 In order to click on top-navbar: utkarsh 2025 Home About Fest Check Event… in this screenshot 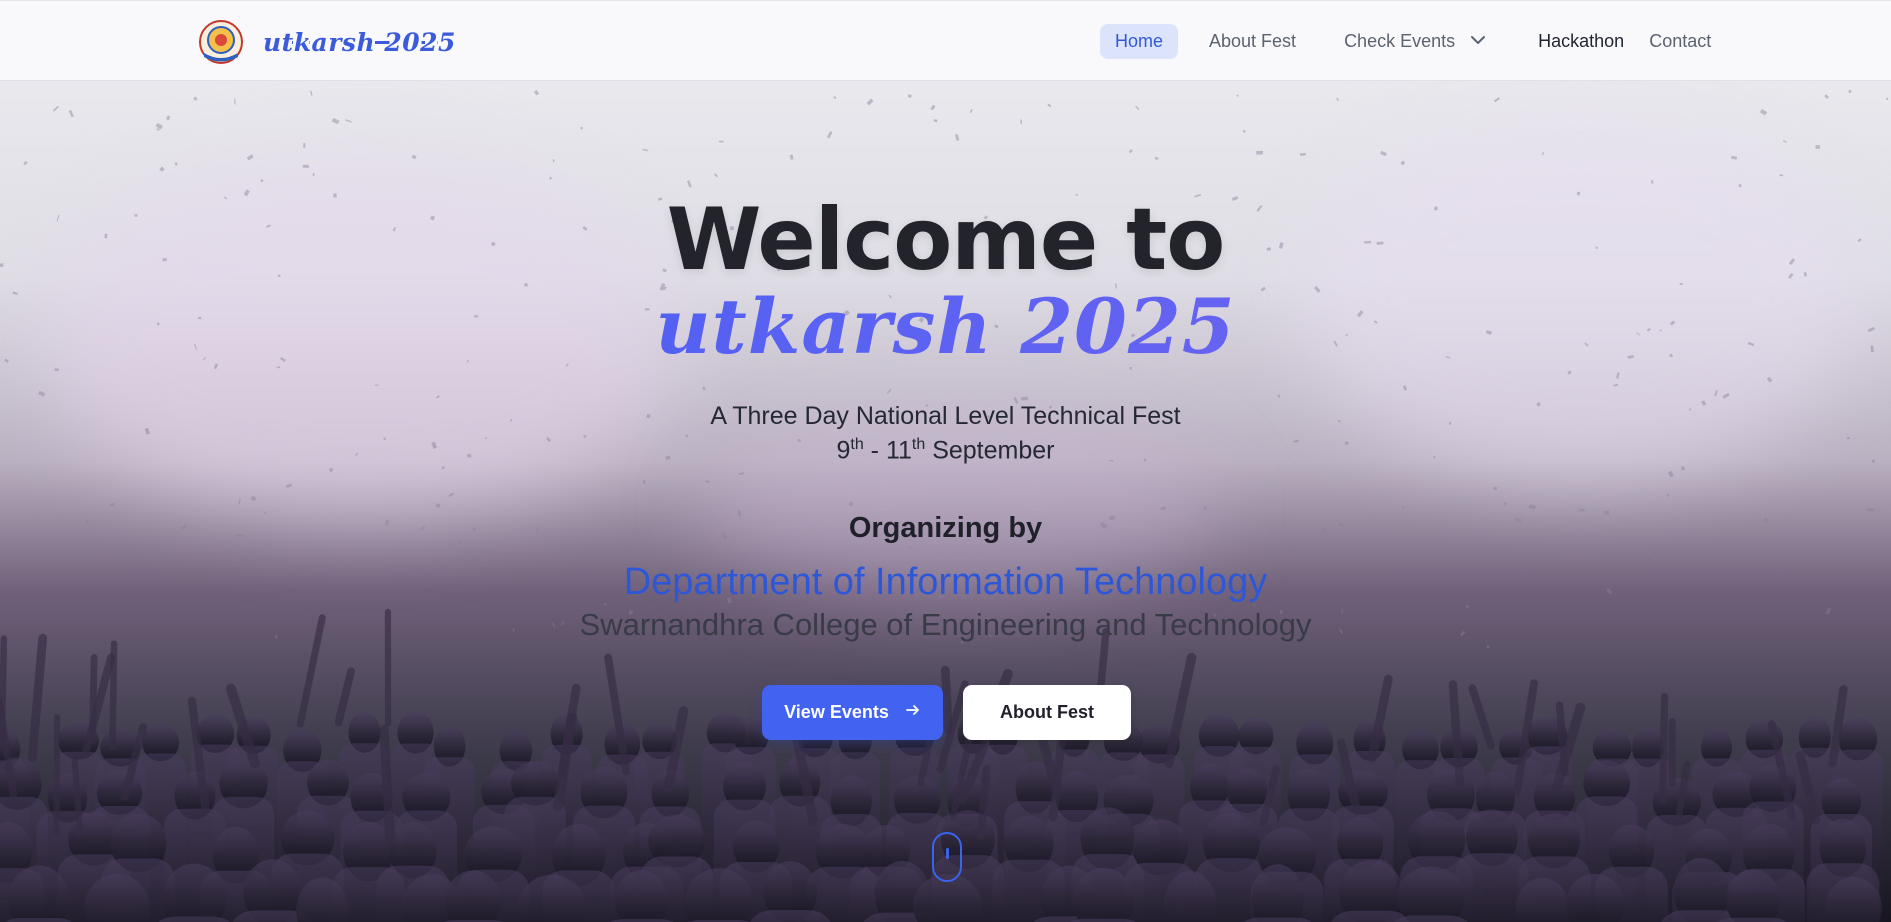, I will do `click(945, 40)`.